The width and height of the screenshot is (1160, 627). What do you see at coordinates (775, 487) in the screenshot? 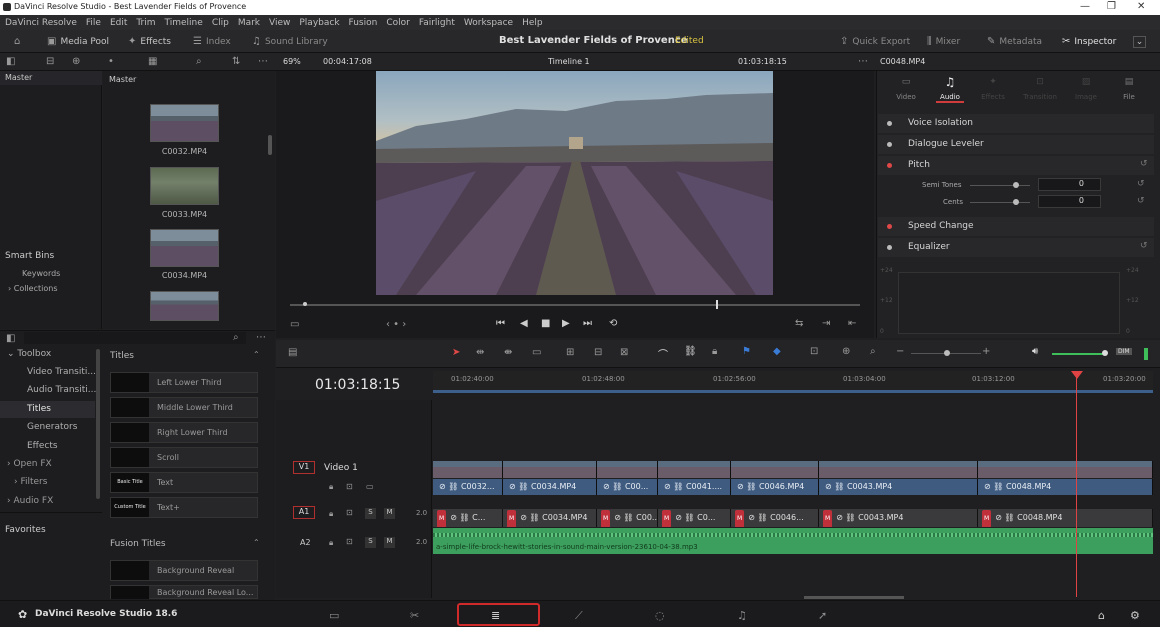
I see `video-clip-label: ⊘ ⛓ C0046.MP4` at bounding box center [775, 487].